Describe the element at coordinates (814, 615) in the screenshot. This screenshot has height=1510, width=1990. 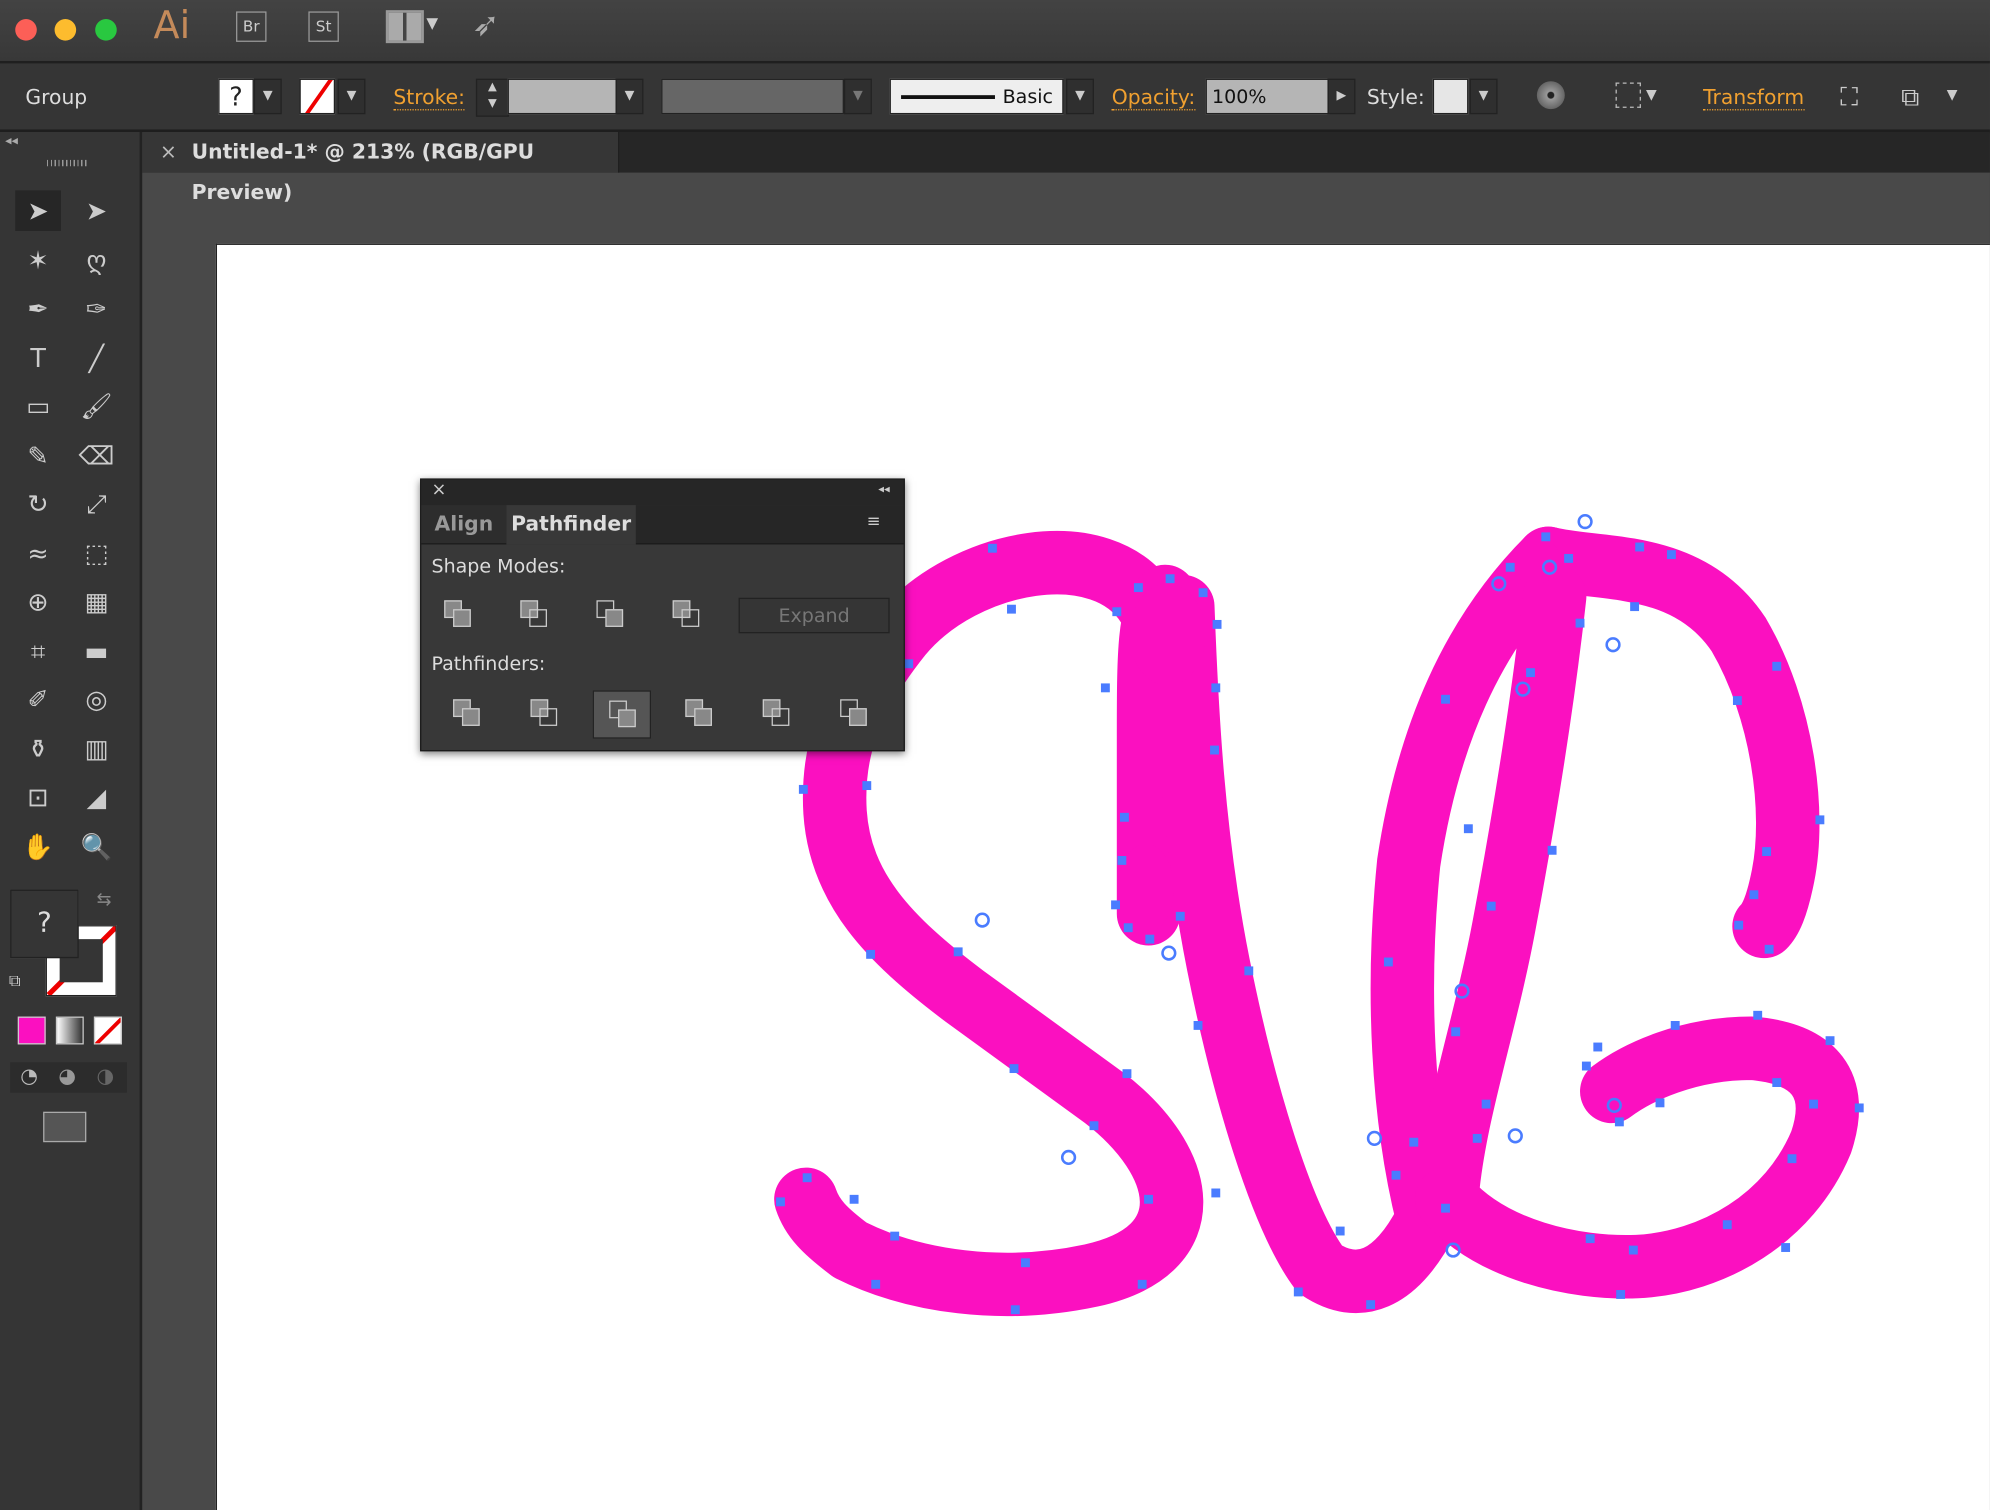
I see `expand-button: Expand` at that location.